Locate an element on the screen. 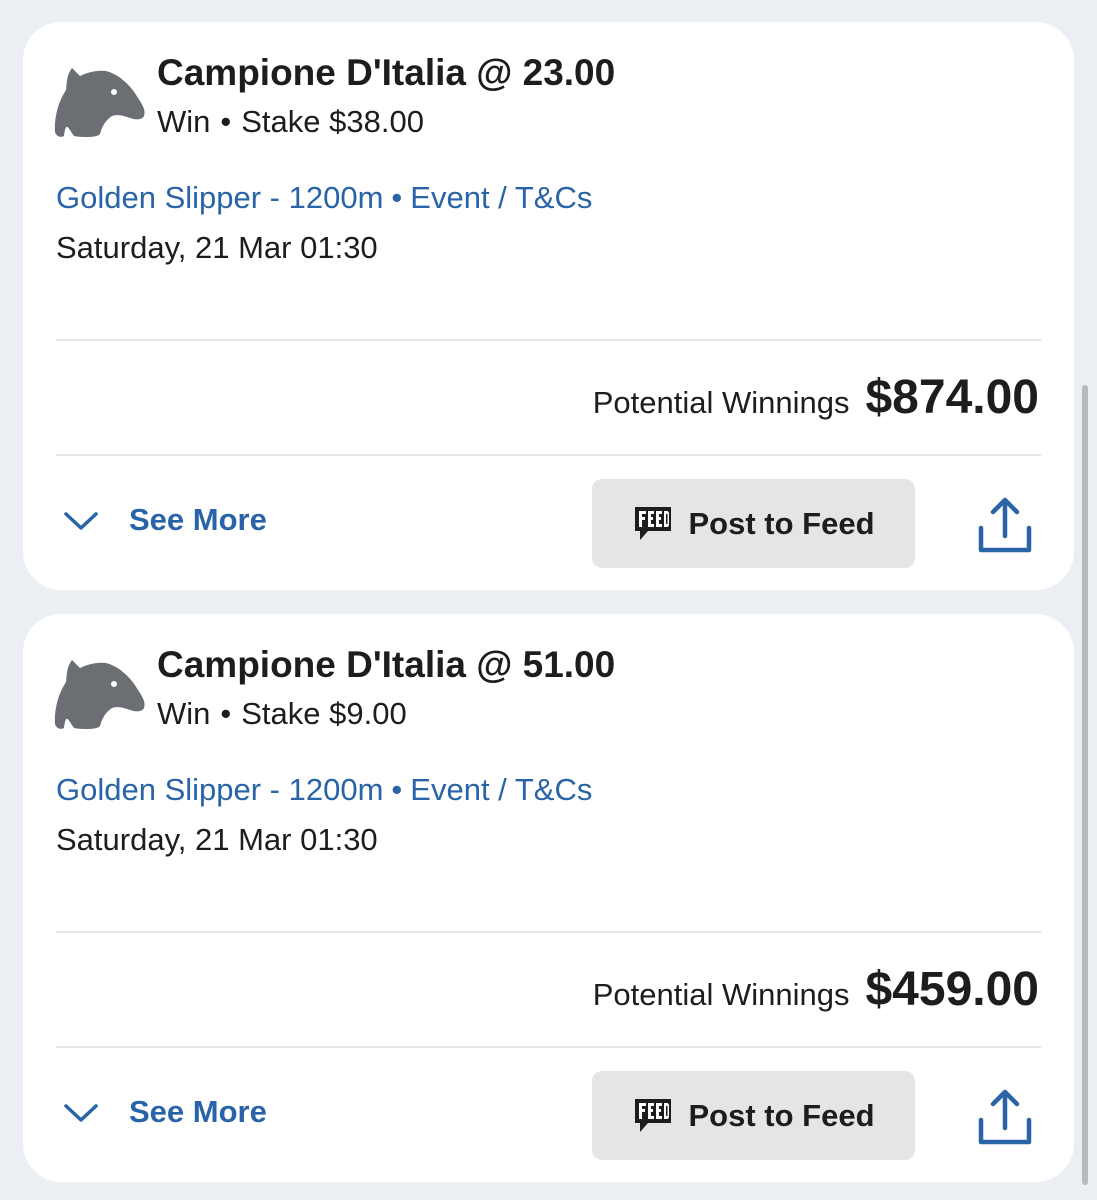 The width and height of the screenshot is (1097, 1200). bet-summary: Win • Stake $9.00 is located at coordinates (282, 713).